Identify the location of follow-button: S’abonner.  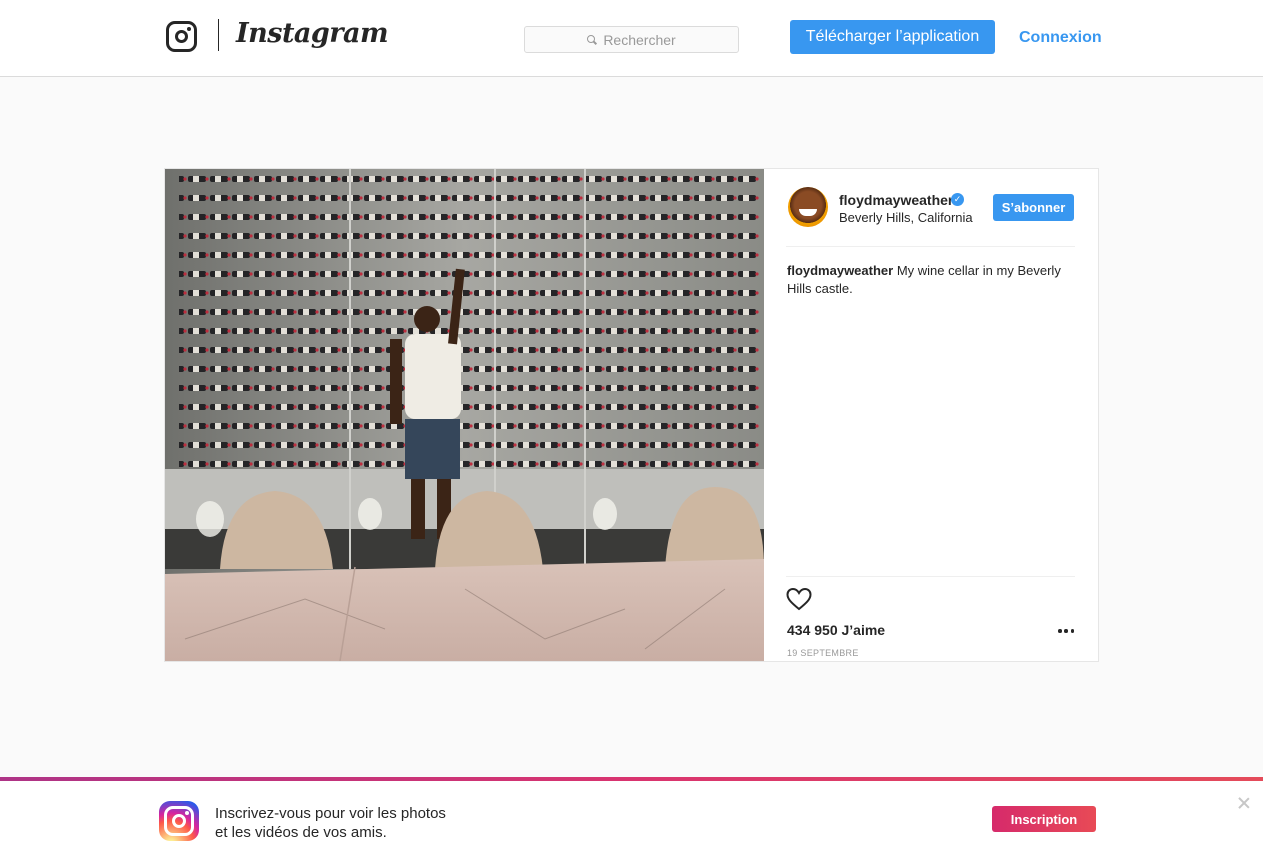
(1033, 207).